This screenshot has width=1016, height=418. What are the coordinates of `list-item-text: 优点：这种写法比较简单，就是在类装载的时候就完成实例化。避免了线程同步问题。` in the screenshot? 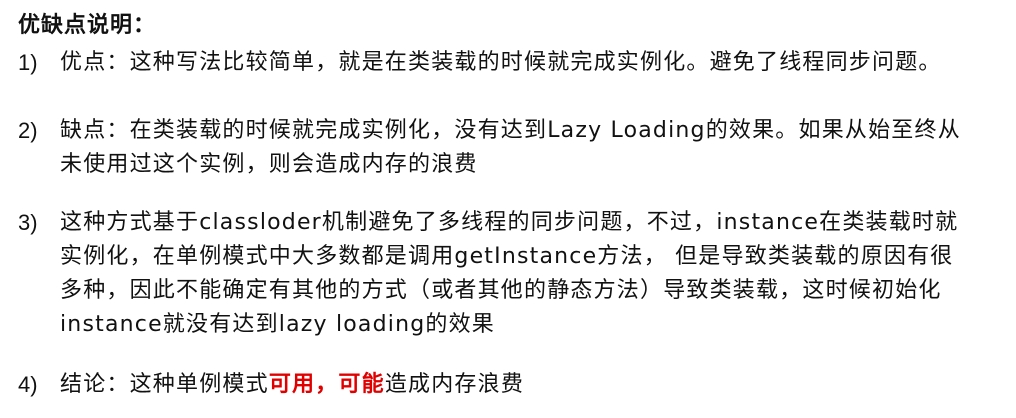 It's located at (501, 62).